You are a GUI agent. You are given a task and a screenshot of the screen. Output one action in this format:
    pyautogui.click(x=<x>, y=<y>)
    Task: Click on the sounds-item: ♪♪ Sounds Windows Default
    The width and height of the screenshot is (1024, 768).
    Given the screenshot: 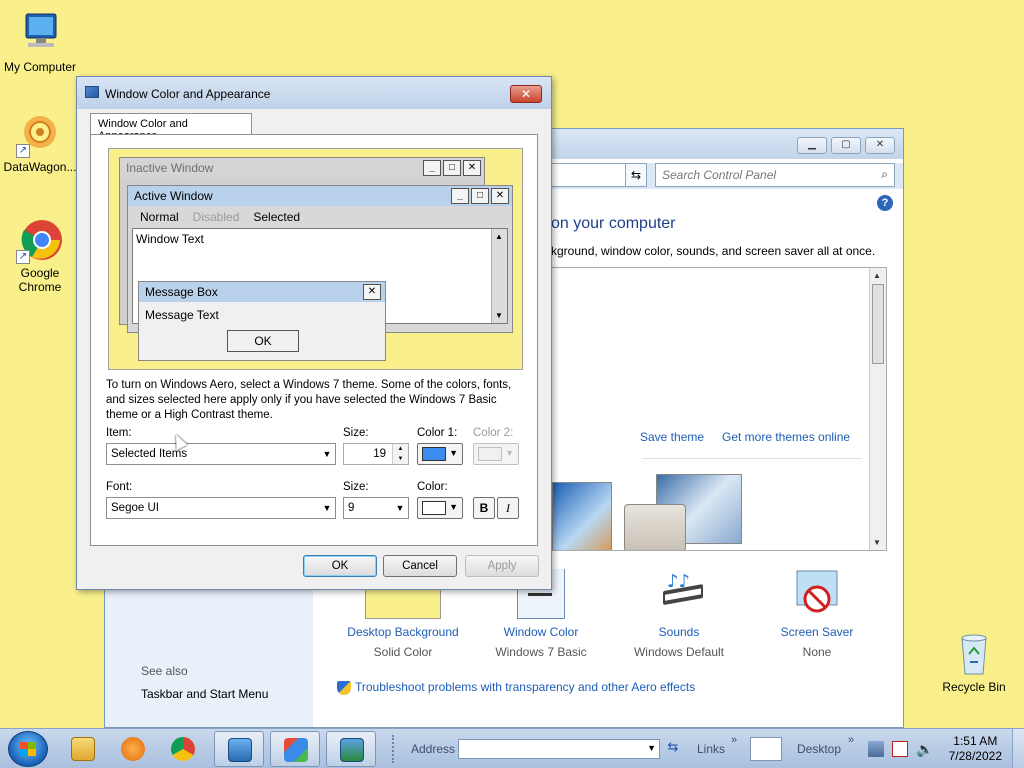 What is the action you would take?
    pyautogui.click(x=679, y=614)
    